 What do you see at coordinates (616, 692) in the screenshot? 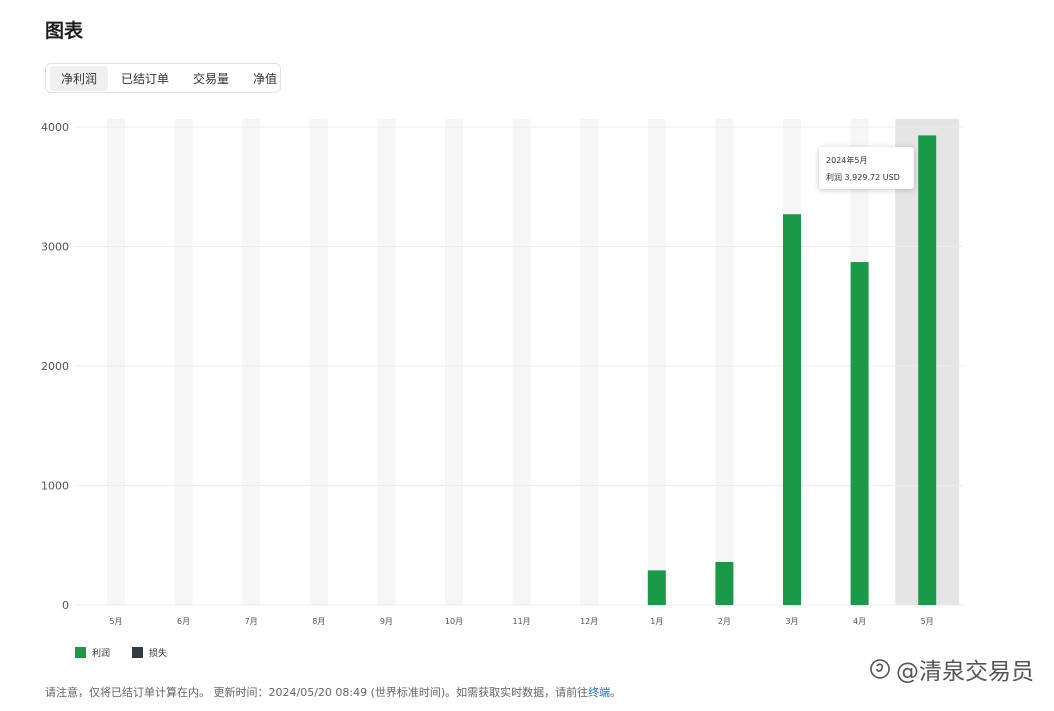
I see `footnote-end: 。` at bounding box center [616, 692].